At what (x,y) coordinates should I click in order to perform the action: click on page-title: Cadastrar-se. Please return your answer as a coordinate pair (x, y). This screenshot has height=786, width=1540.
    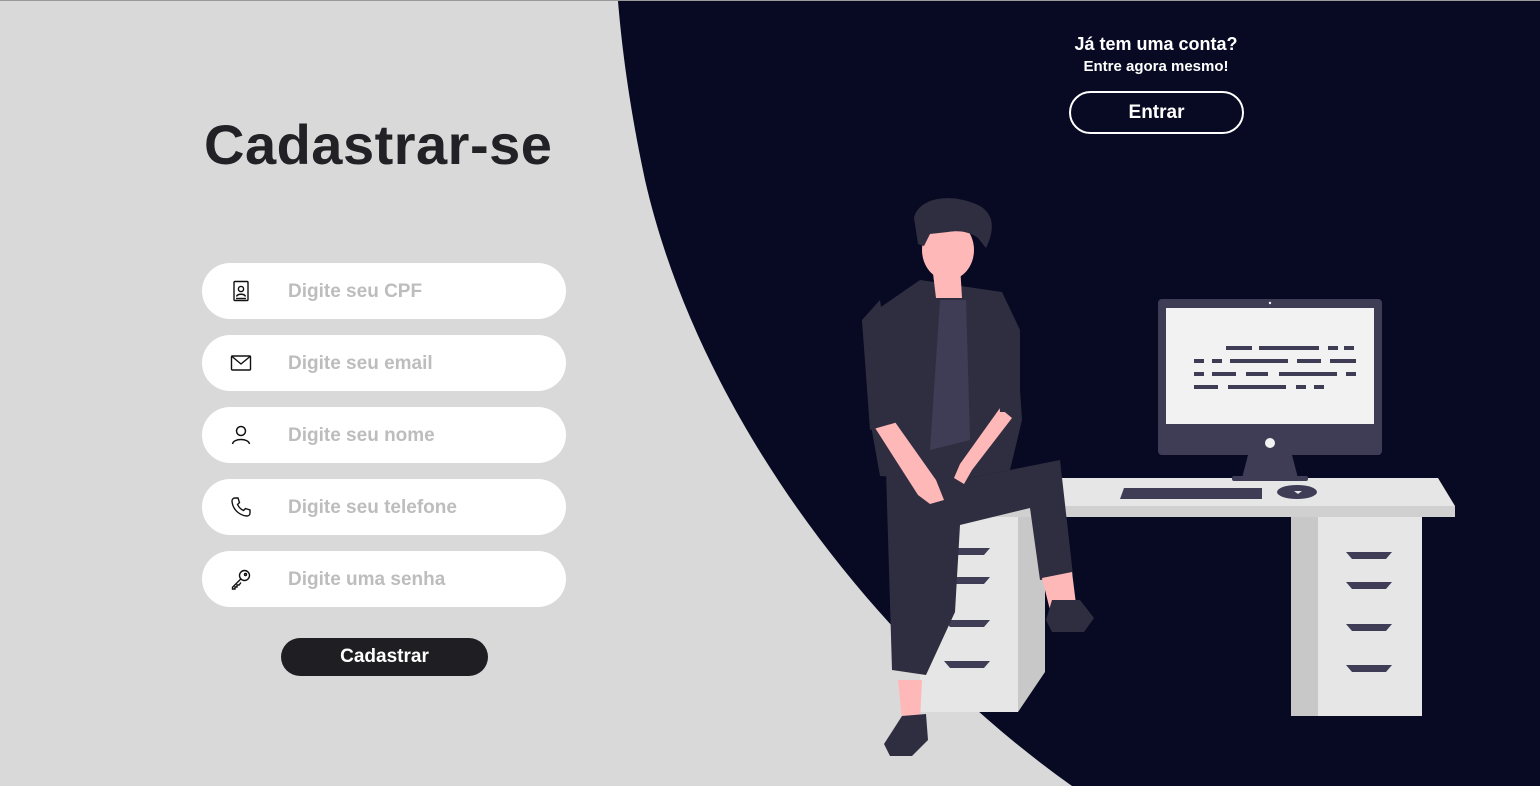
    Looking at the image, I should click on (378, 144).